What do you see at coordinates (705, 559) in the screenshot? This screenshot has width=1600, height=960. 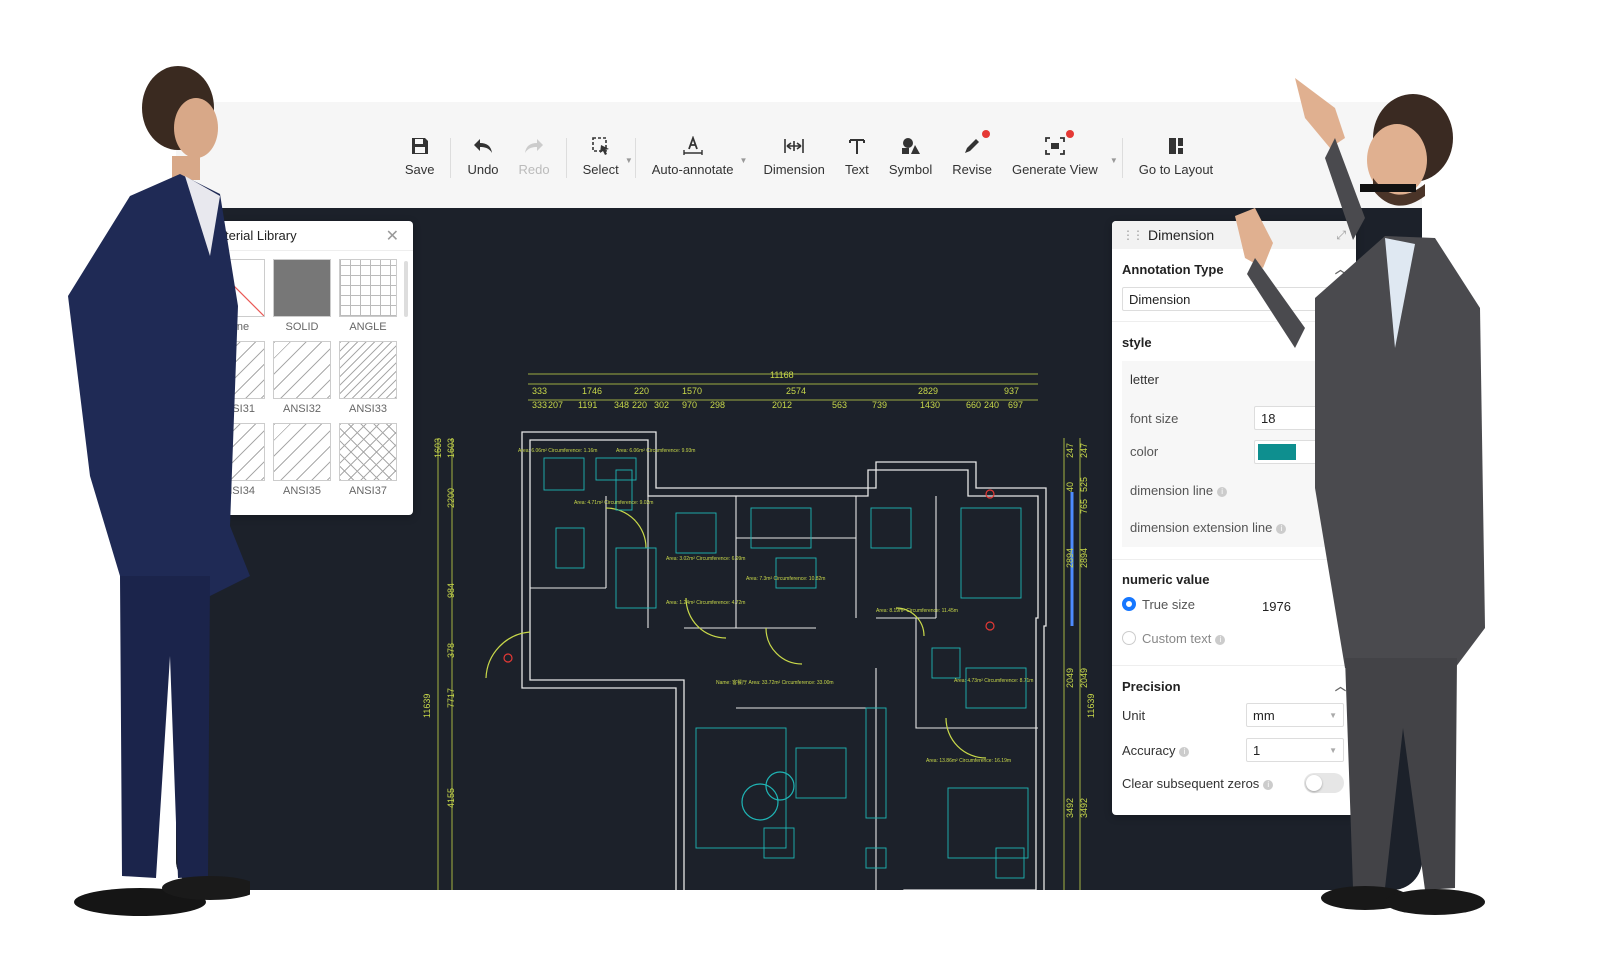 I see `room-label: Area: 3.02m² Circumference: 6.99m` at bounding box center [705, 559].